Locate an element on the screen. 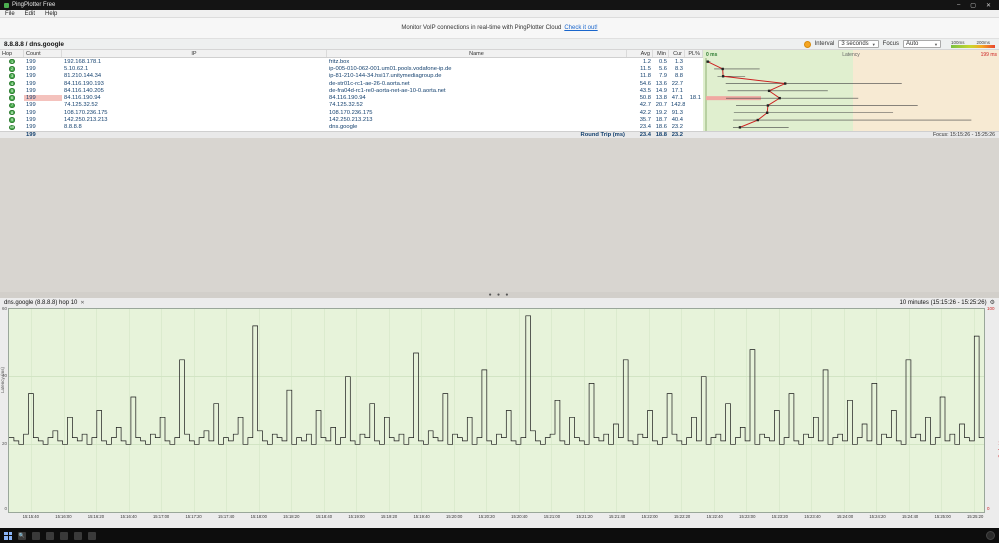 This screenshot has width=999, height=543. latency-scale-legend: 100ms 200ms is located at coordinates (973, 44).